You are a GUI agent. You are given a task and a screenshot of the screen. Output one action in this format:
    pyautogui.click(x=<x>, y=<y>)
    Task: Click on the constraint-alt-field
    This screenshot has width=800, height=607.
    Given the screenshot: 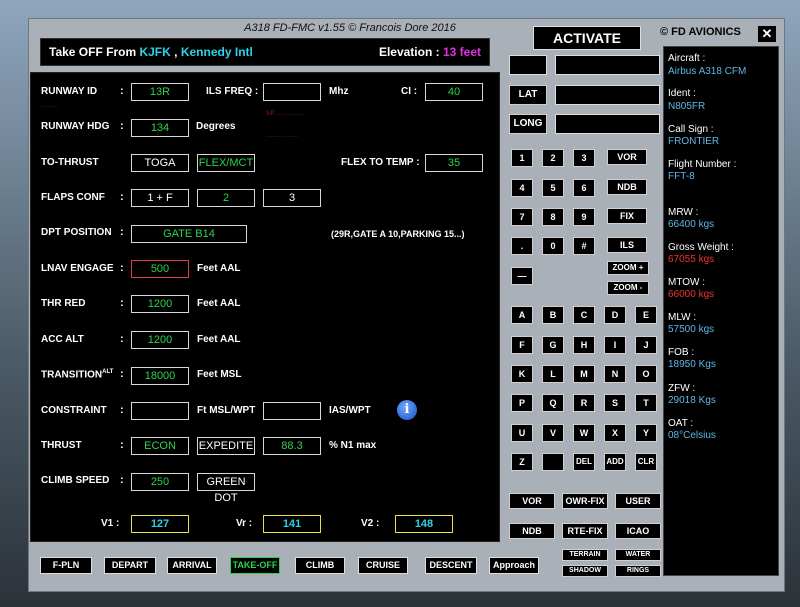 What is the action you would take?
    pyautogui.click(x=160, y=411)
    